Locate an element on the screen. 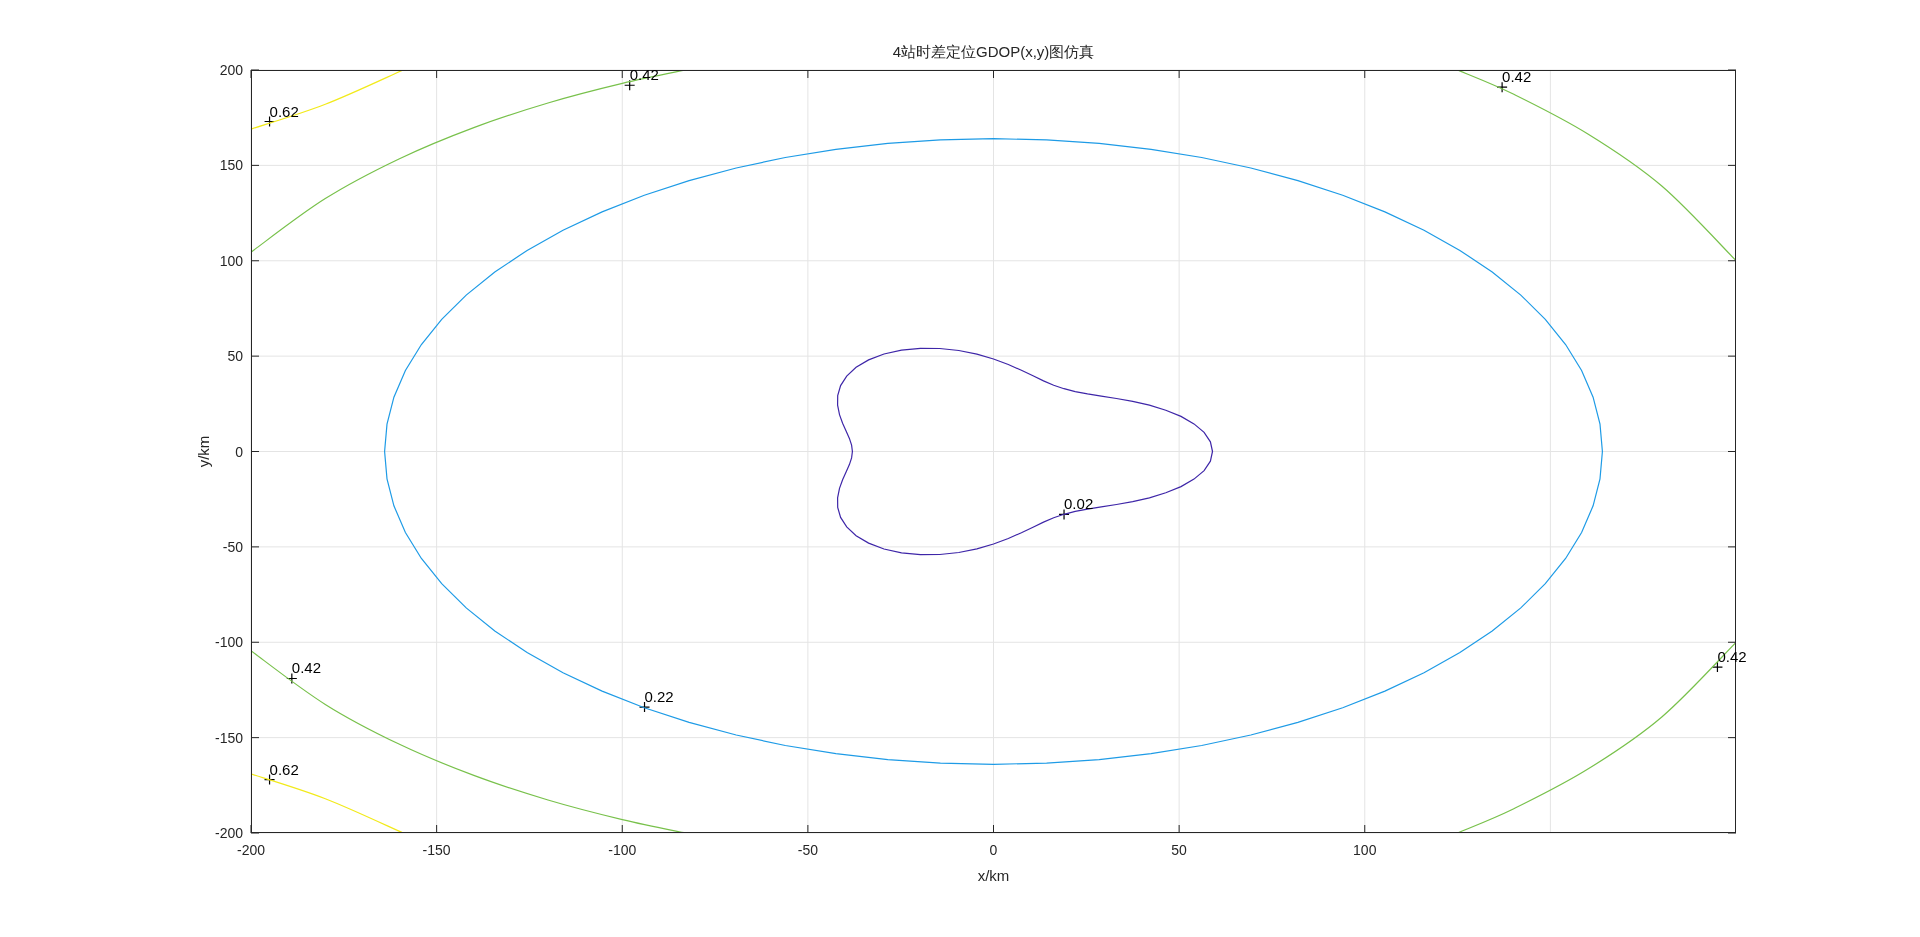  tick-label: 200 is located at coordinates (231, 70).